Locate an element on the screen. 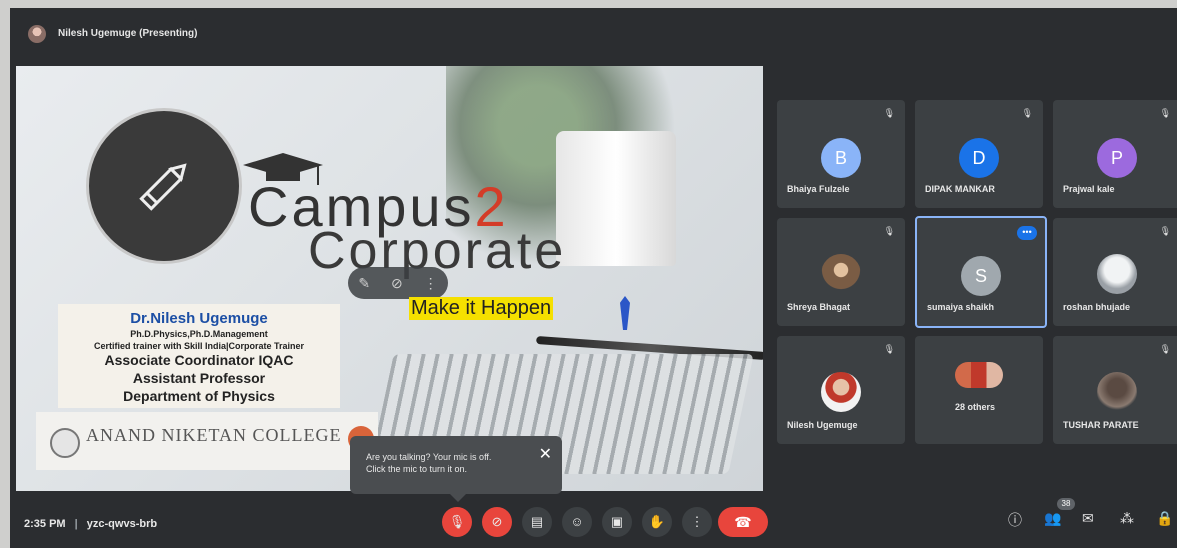  slide-hover-toolbar: ✎ ⊘ ⋮ is located at coordinates (398, 283).